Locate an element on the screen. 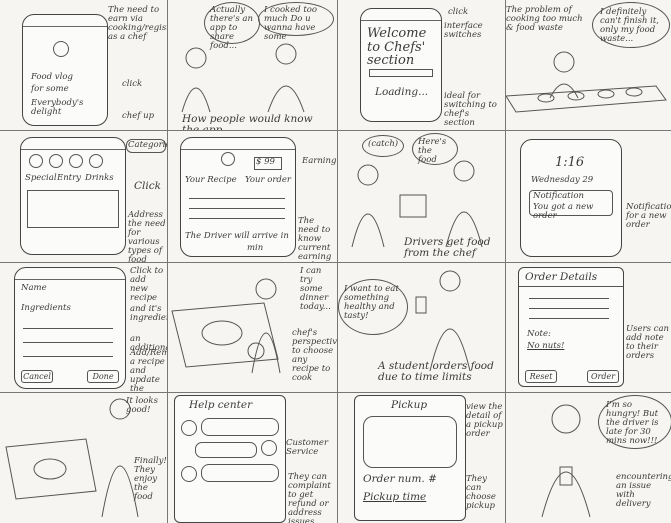 The width and height of the screenshot is (671, 523). notification-title: Notification is located at coordinates (558, 196).